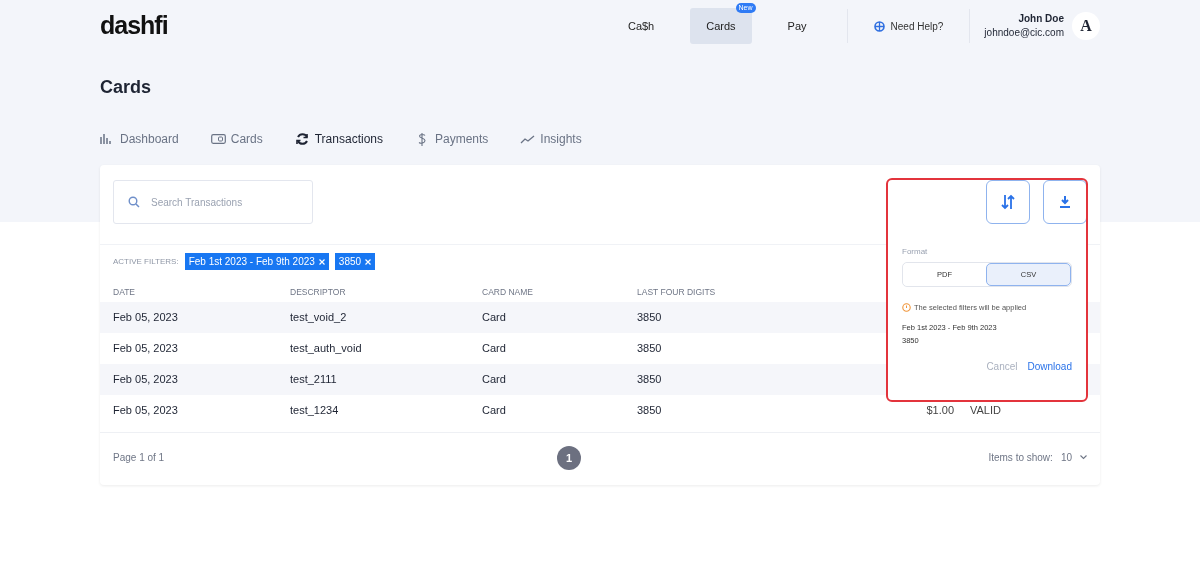  Describe the element at coordinates (917, 26) in the screenshot. I see `help-link: Need Help?` at that location.